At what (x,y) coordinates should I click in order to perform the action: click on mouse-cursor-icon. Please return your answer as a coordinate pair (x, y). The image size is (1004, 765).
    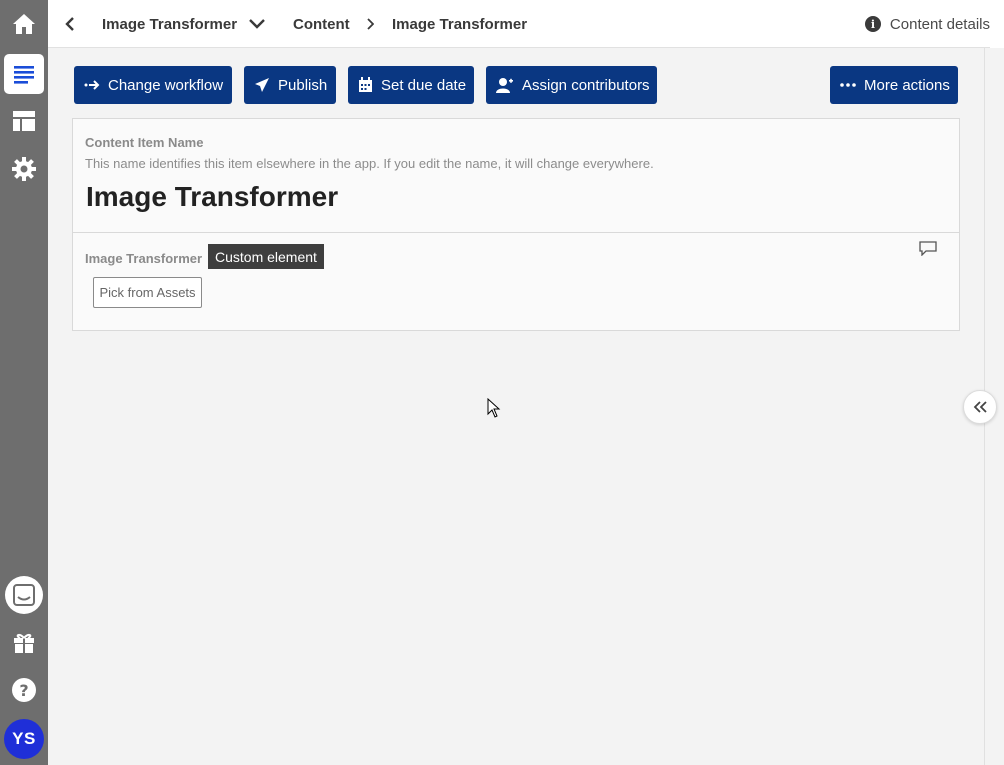
    Looking at the image, I should click on (494, 410).